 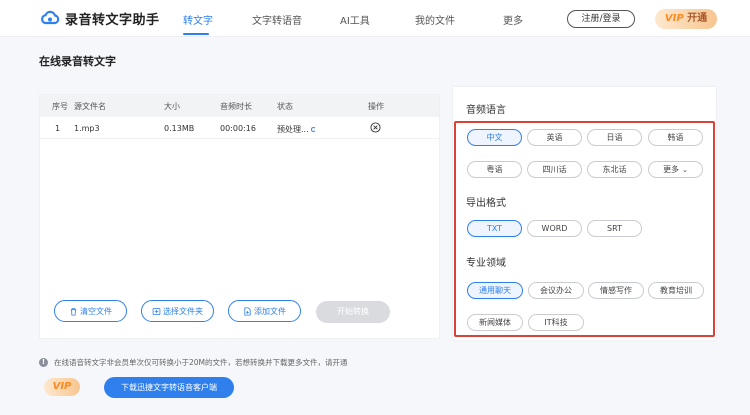 I want to click on vip-badge-text: VIP, so click(x=674, y=18).